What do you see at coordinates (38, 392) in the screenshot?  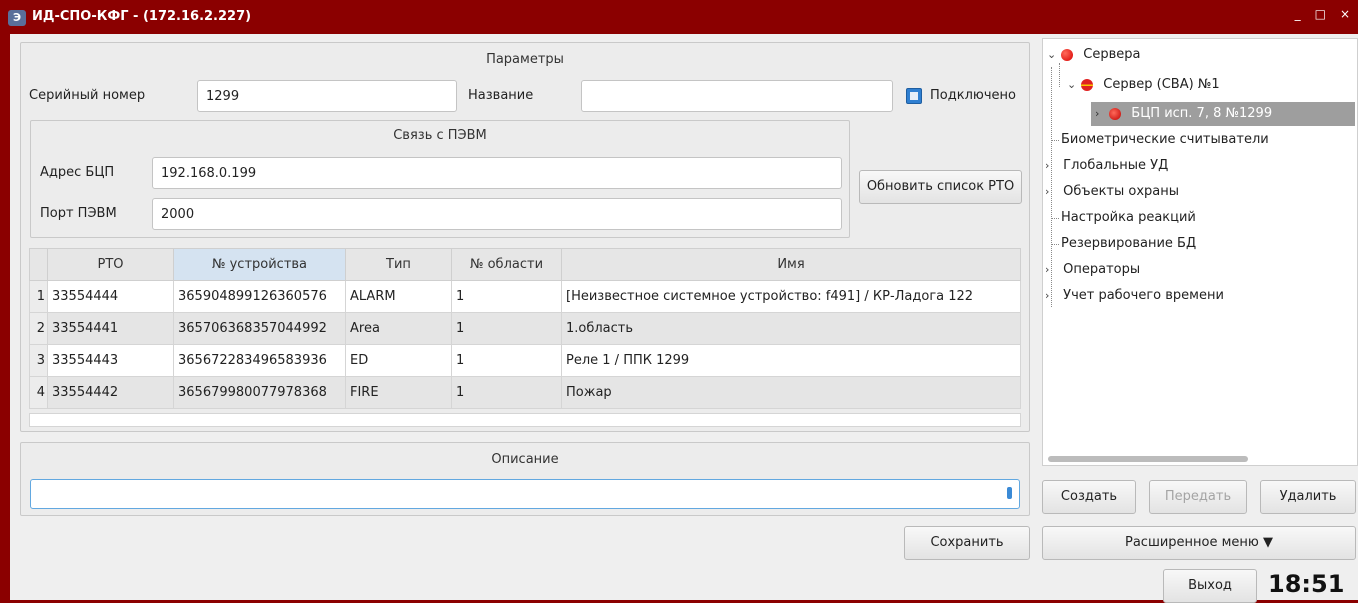 I see `row-number: 4` at bounding box center [38, 392].